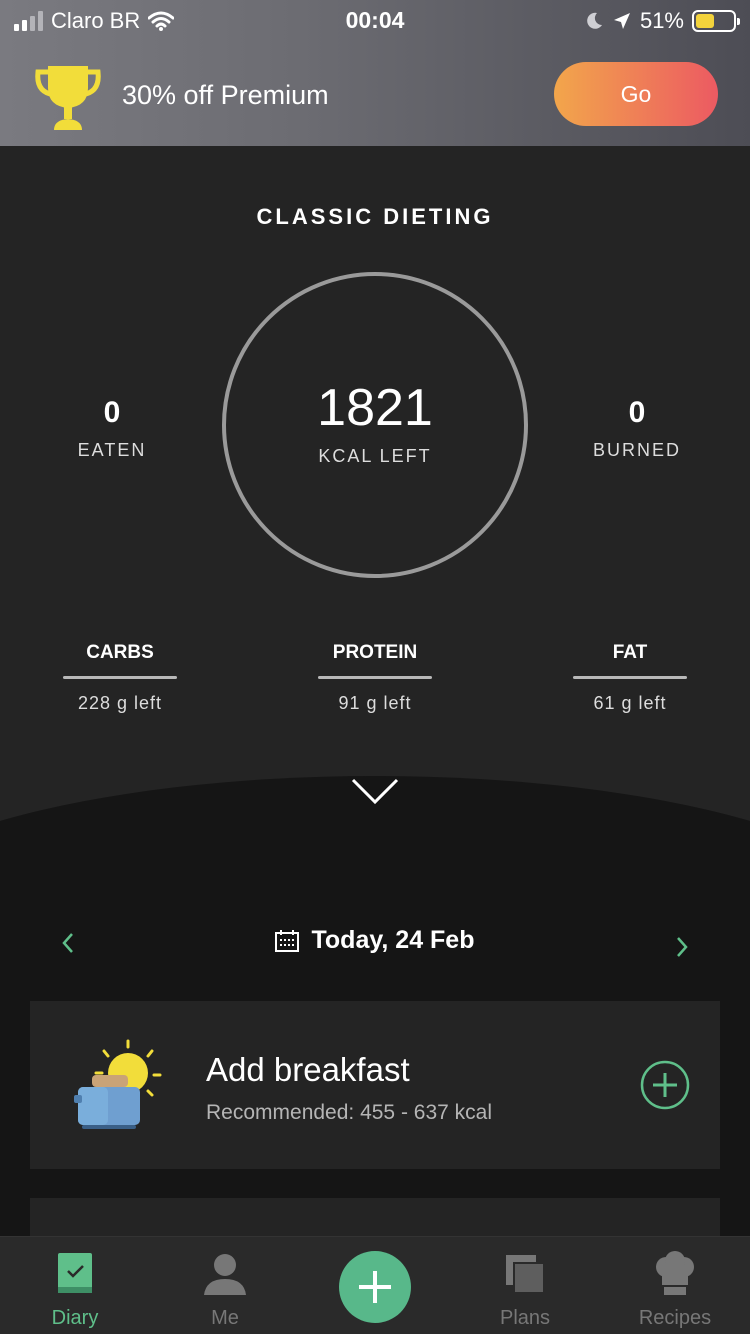  I want to click on date-navigator: Today, 24 Feb, so click(375, 942).